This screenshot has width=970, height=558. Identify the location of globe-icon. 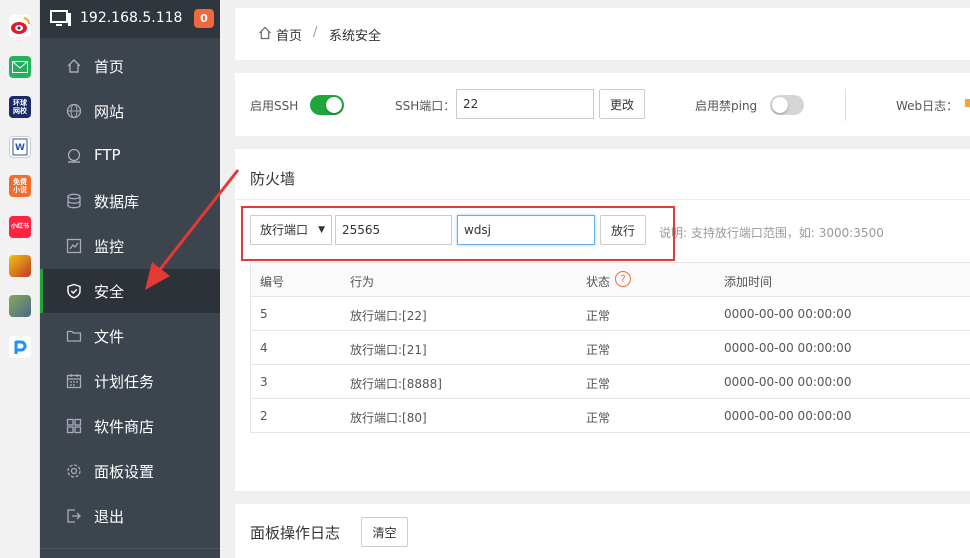
(74, 111).